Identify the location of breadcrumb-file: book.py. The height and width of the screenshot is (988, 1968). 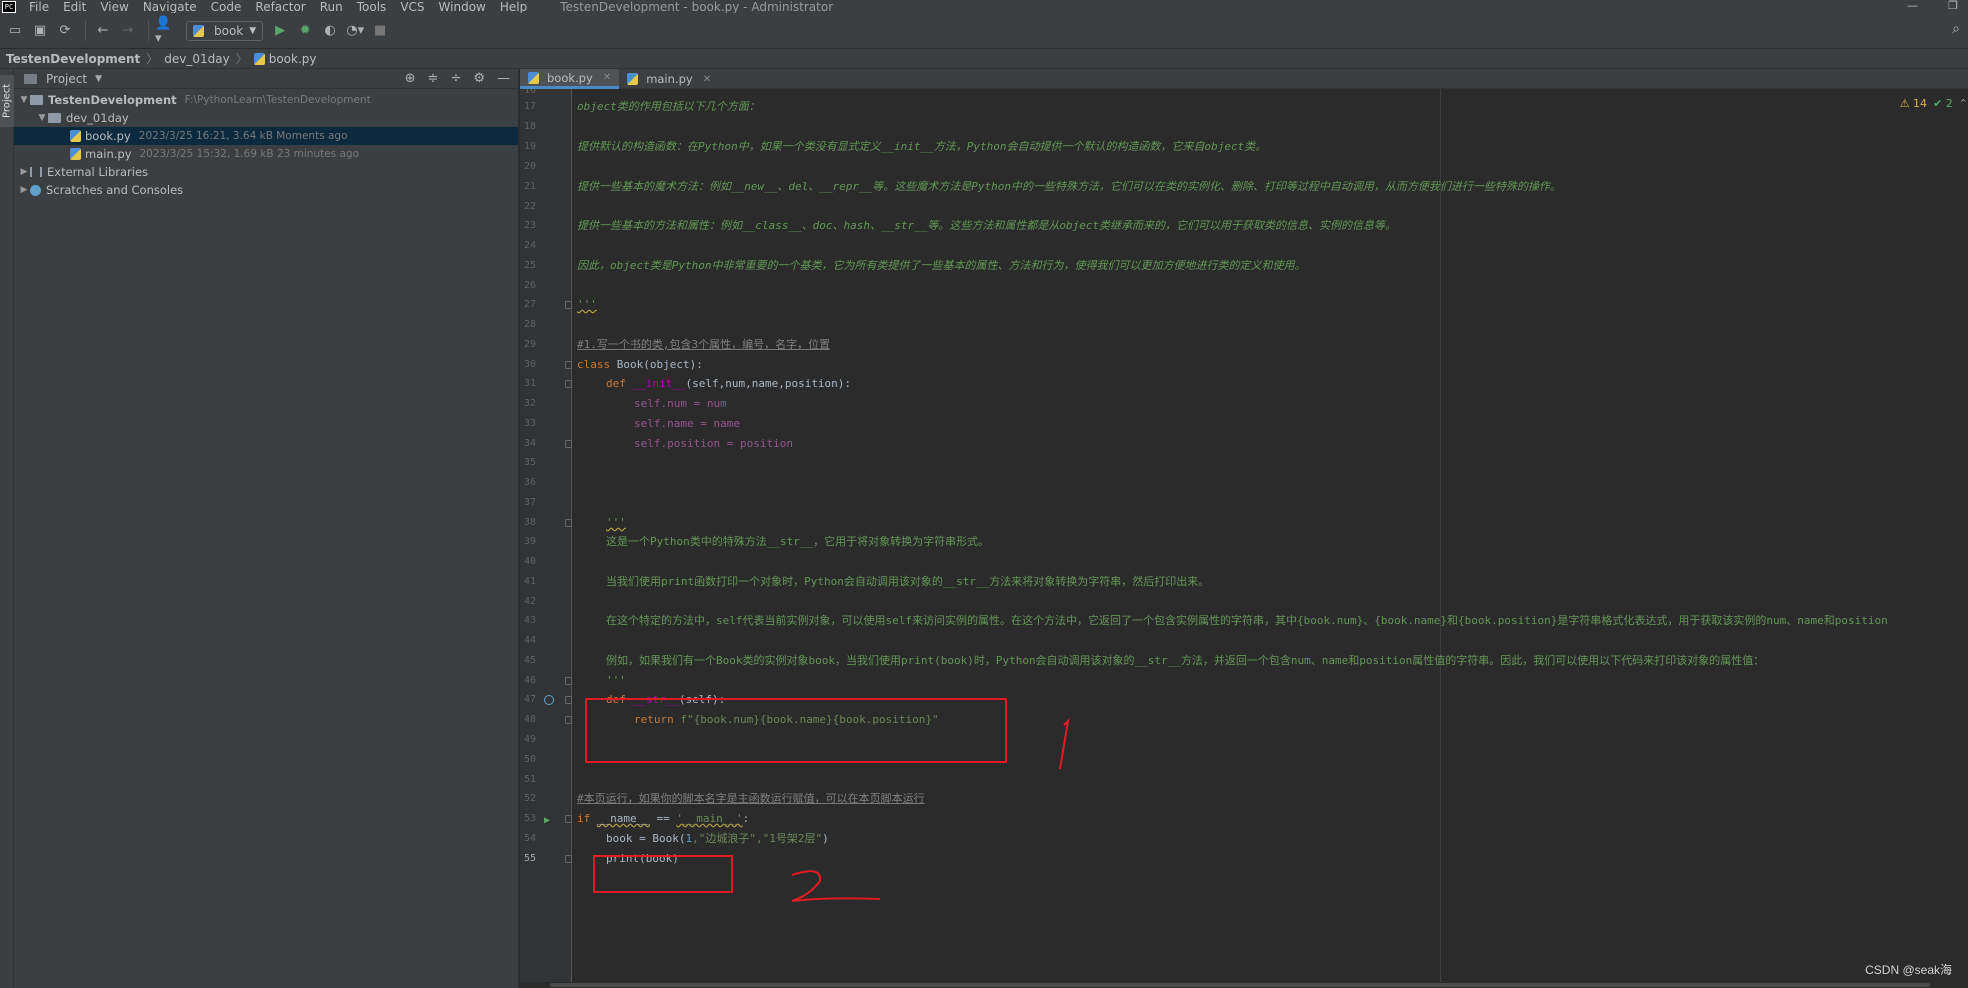
(285, 58).